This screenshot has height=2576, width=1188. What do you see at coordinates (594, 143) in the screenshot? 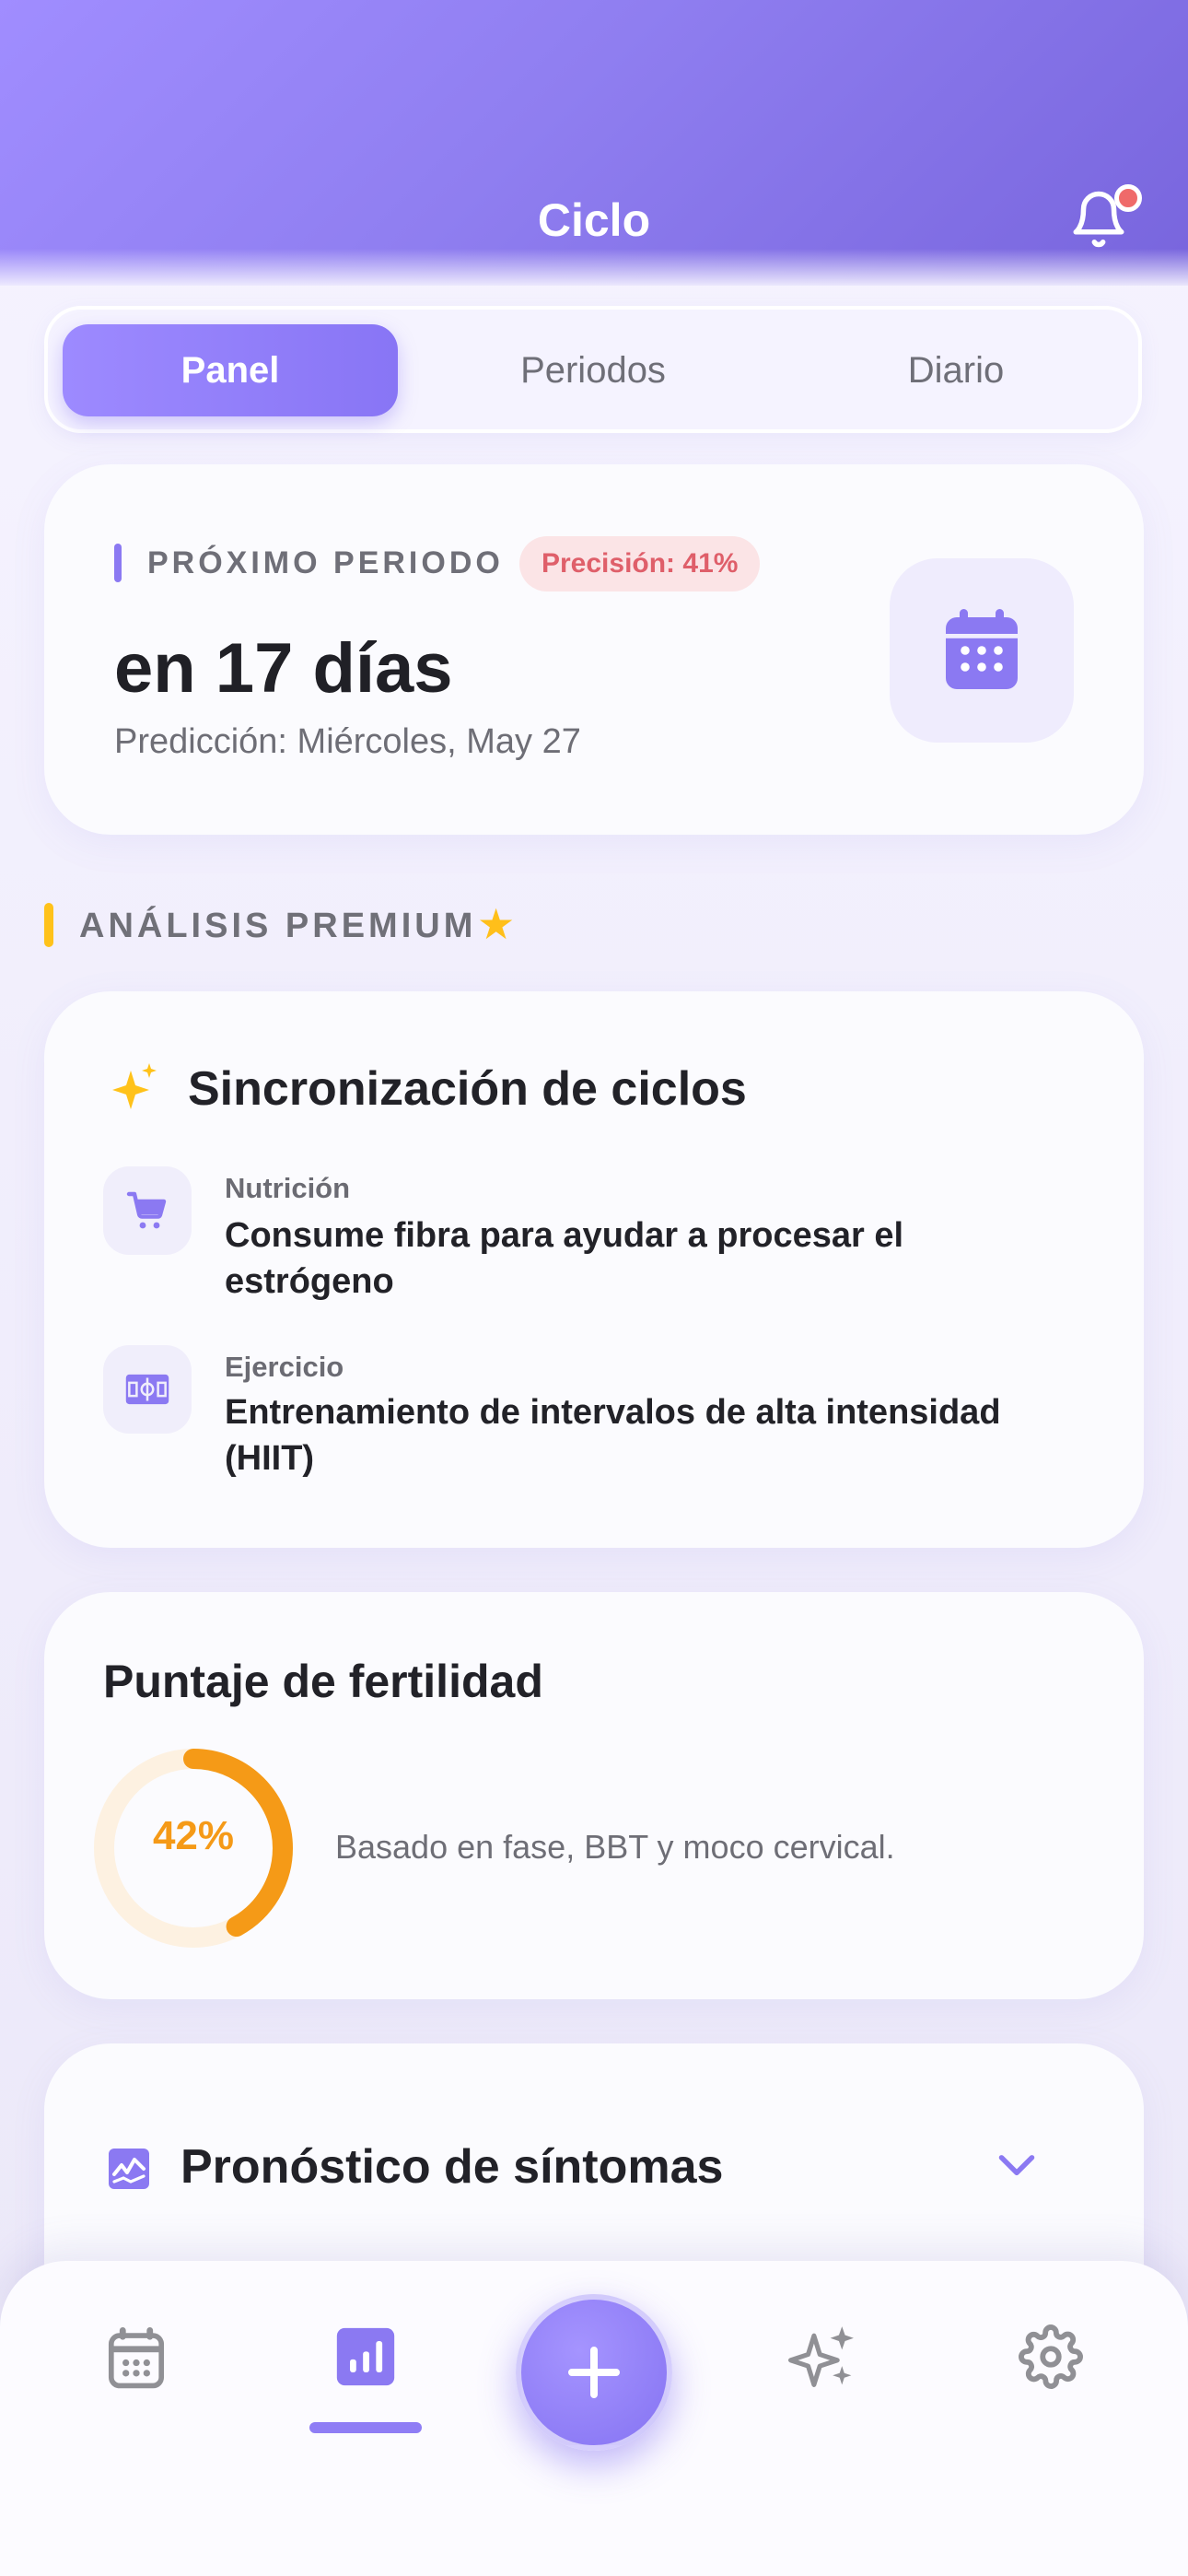
I see `app-header: Ciclo` at bounding box center [594, 143].